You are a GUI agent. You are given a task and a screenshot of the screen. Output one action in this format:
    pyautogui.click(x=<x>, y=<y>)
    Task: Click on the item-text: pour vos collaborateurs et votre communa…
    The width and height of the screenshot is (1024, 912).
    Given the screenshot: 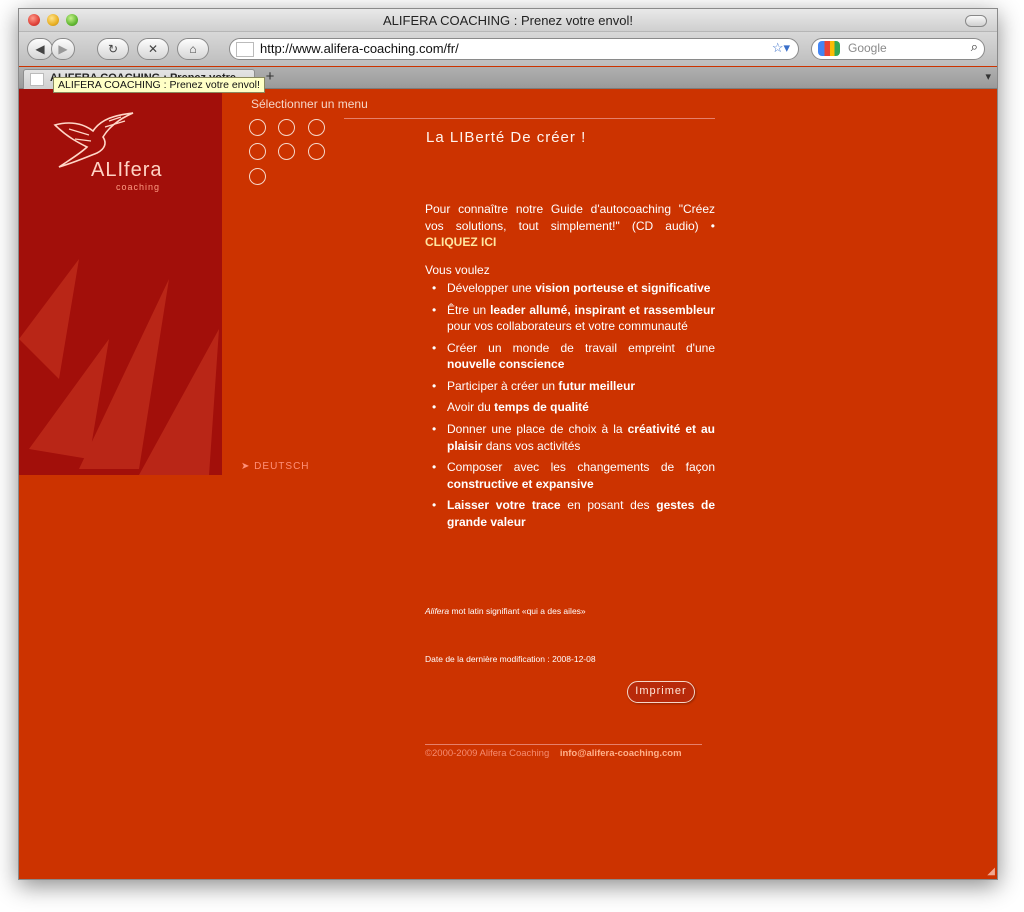 What is the action you would take?
    pyautogui.click(x=567, y=326)
    